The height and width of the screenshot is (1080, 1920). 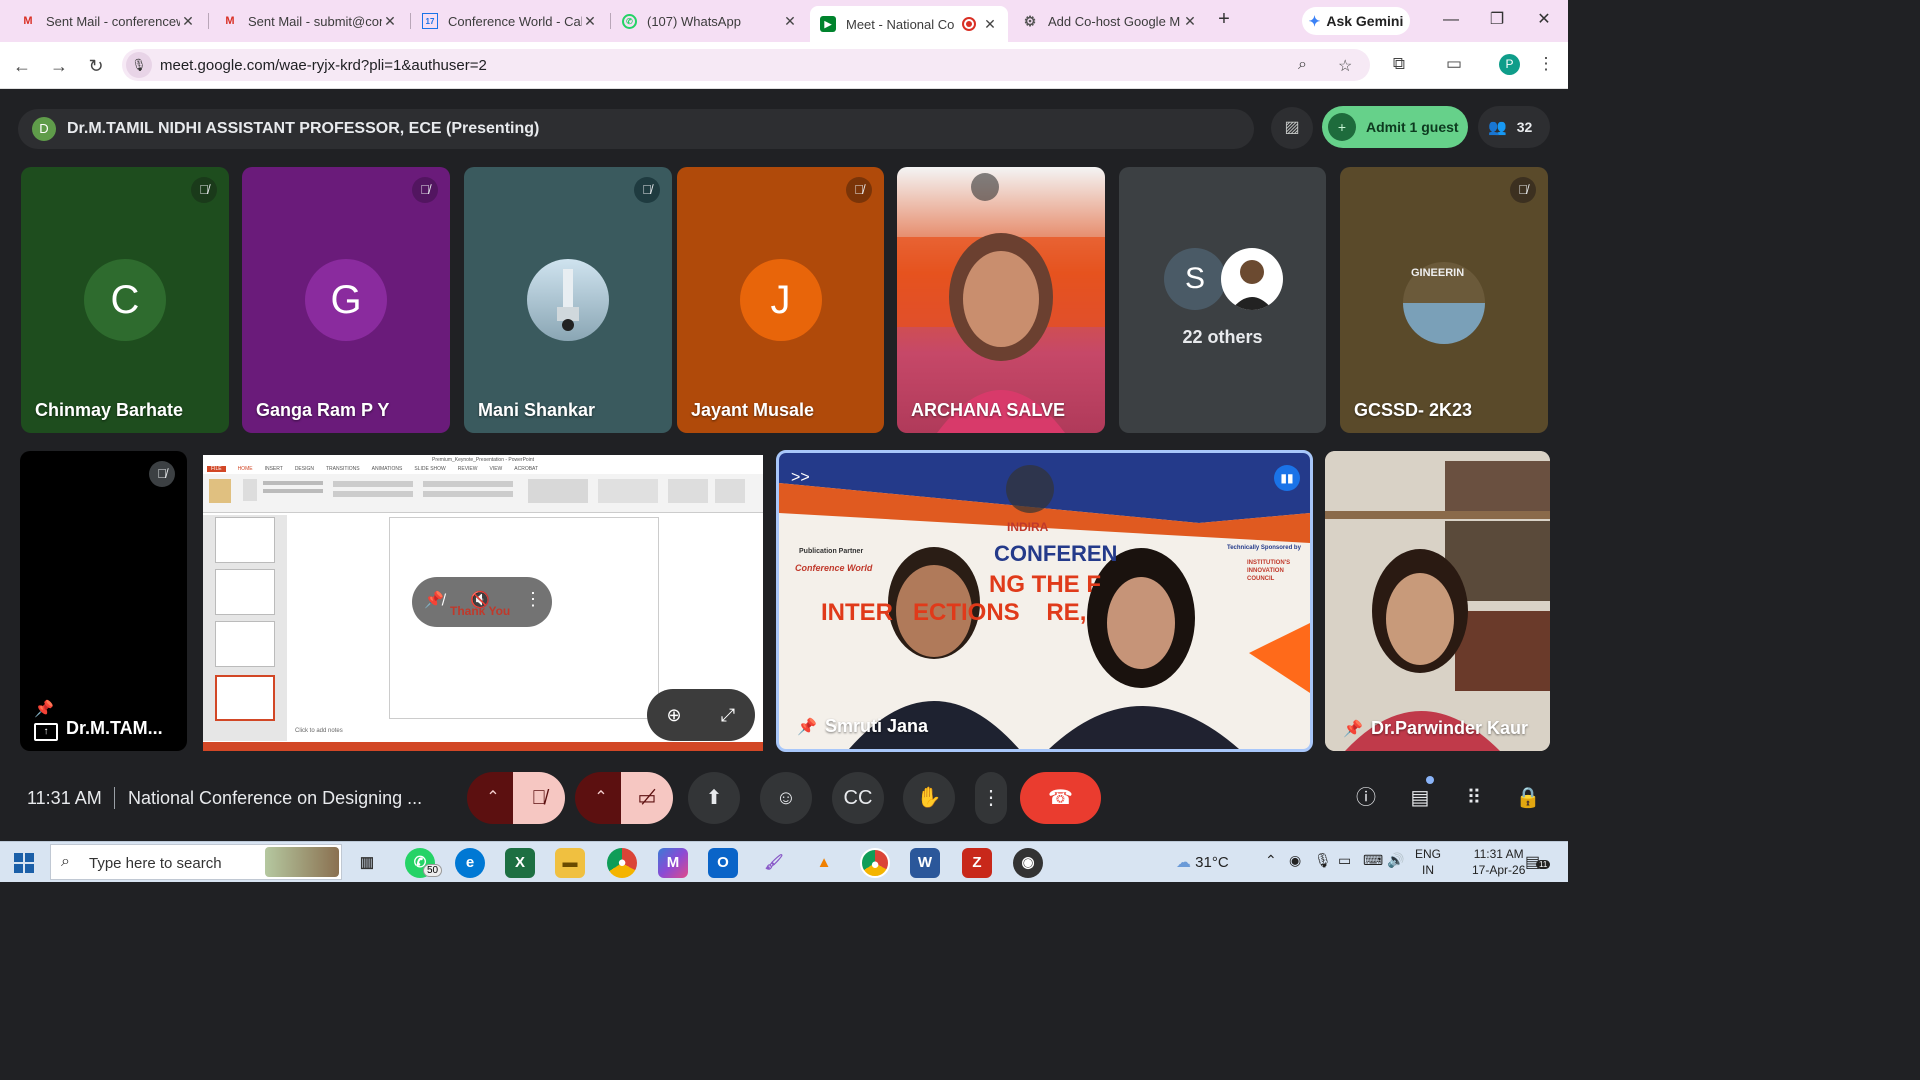 I want to click on back-button: ←, so click(x=22, y=66).